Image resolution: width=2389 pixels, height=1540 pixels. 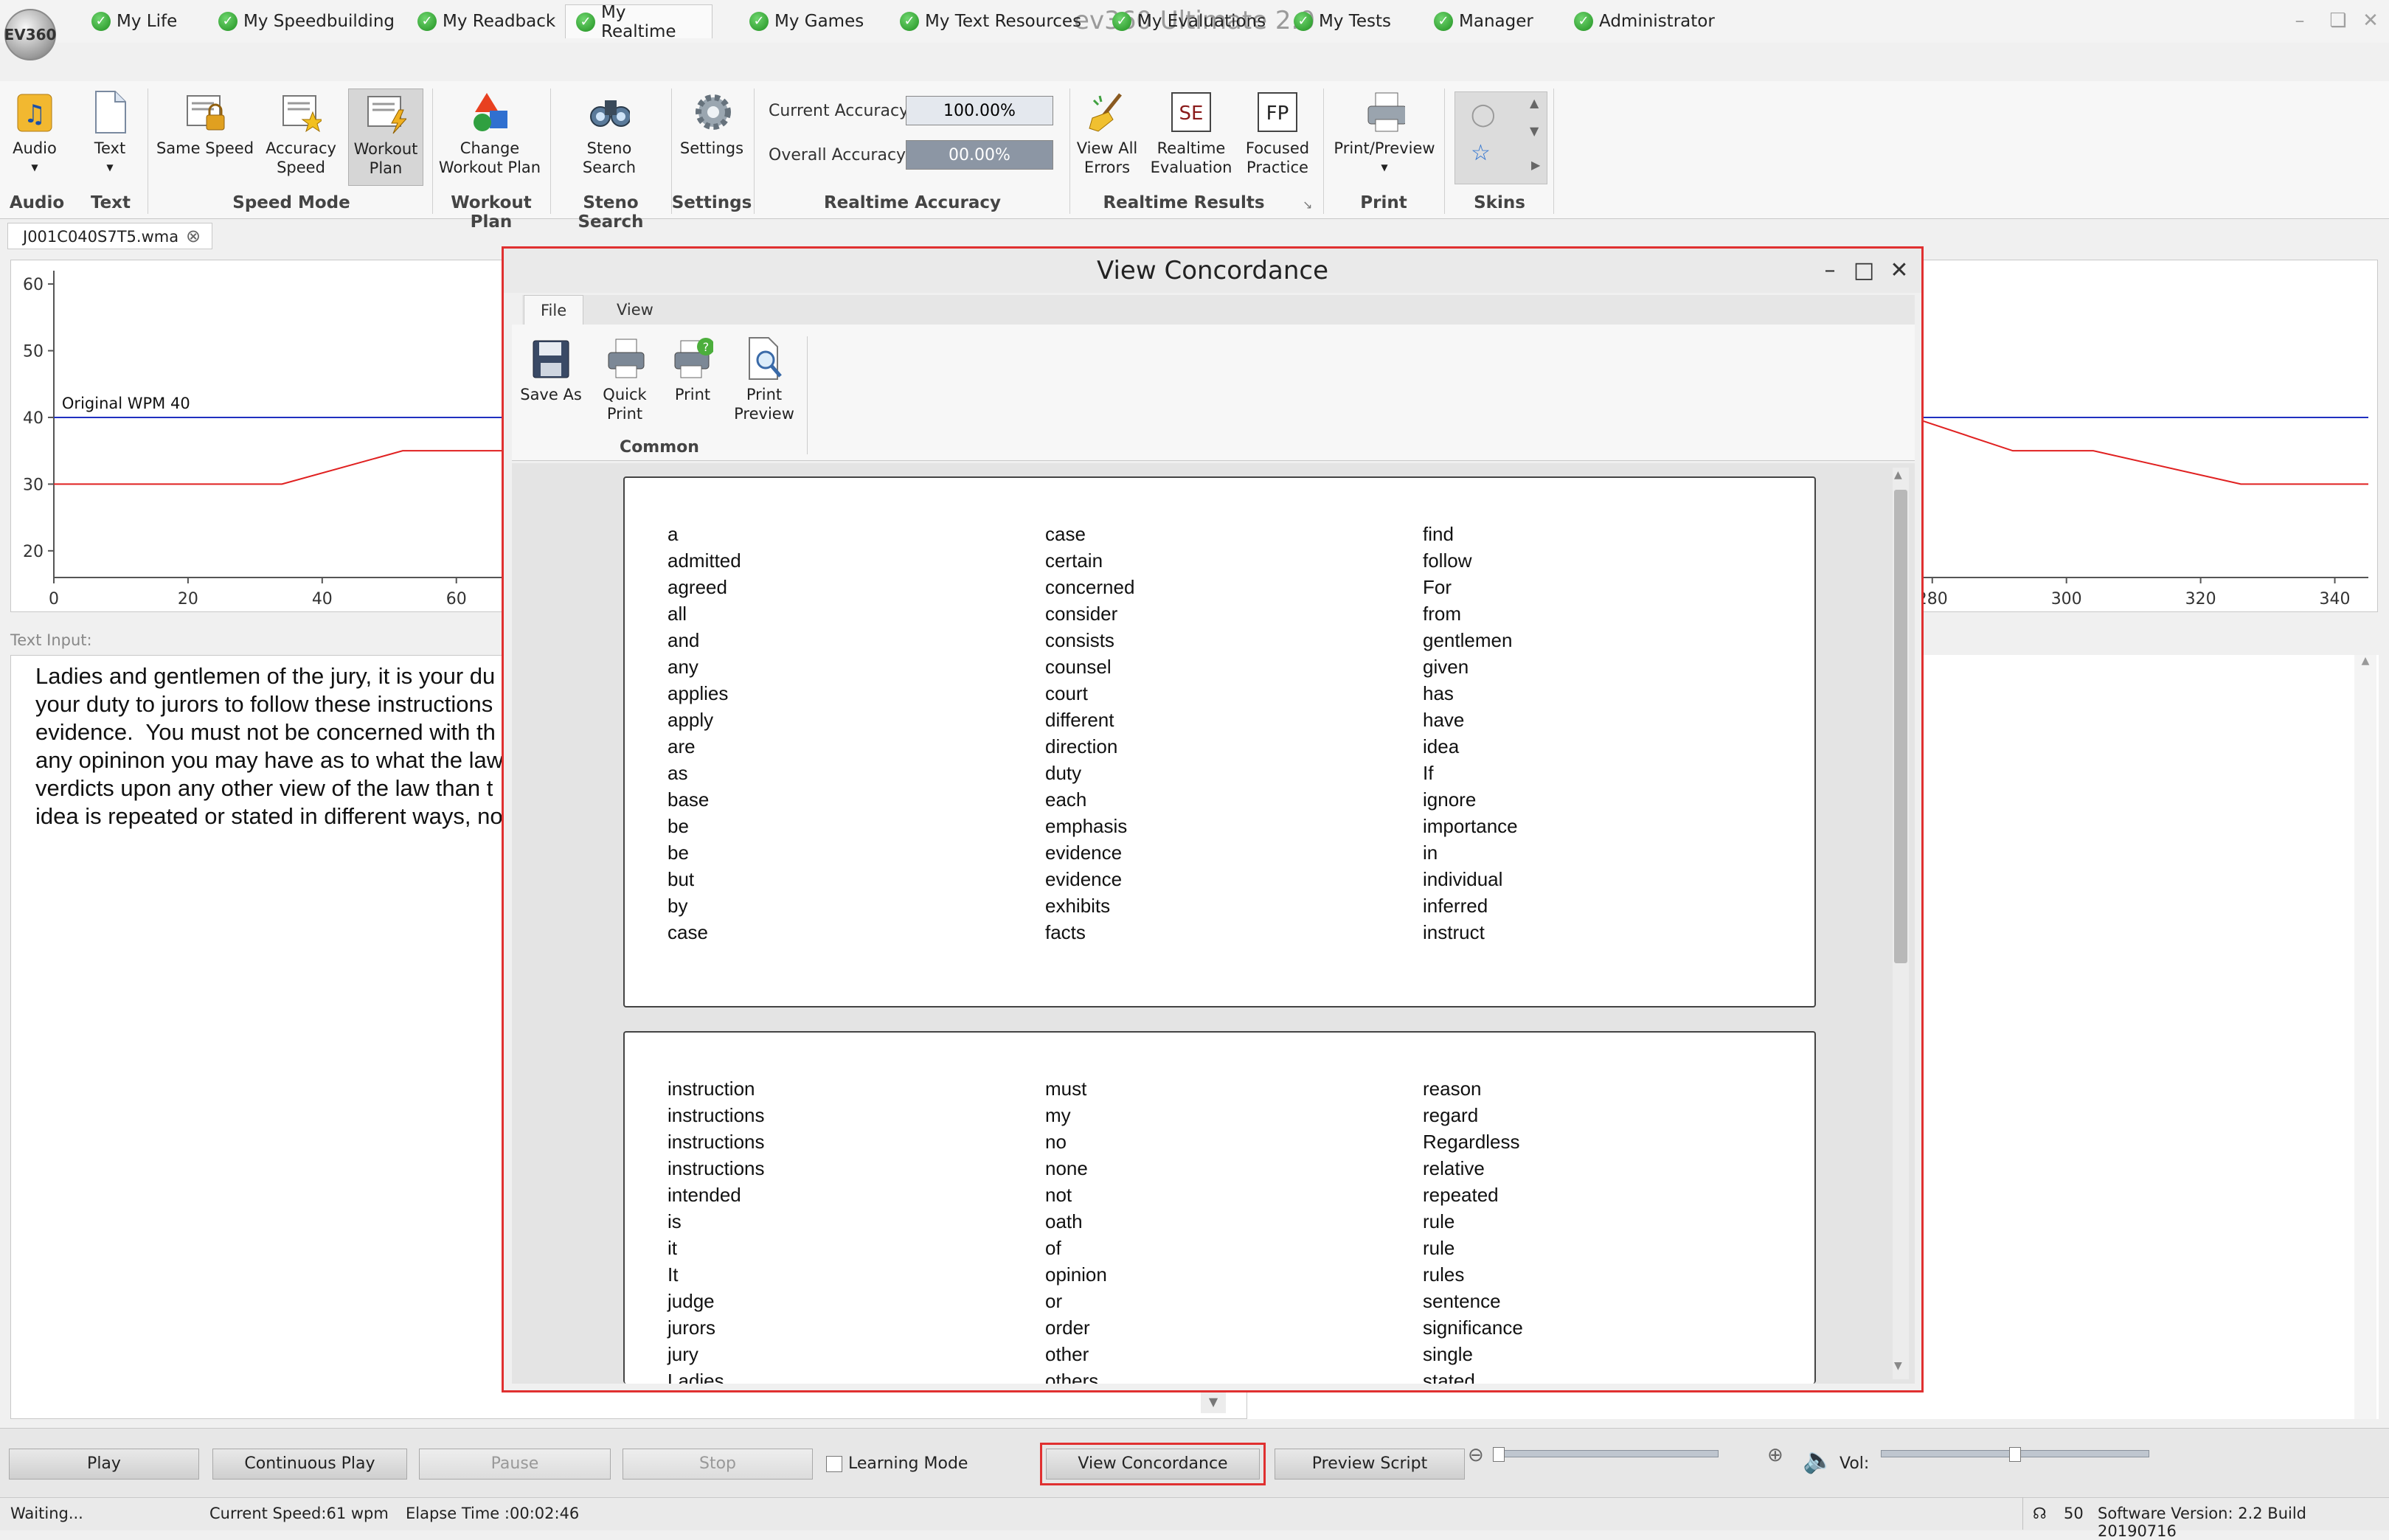 What do you see at coordinates (54, 599) in the screenshot?
I see `x-tick-label: 0` at bounding box center [54, 599].